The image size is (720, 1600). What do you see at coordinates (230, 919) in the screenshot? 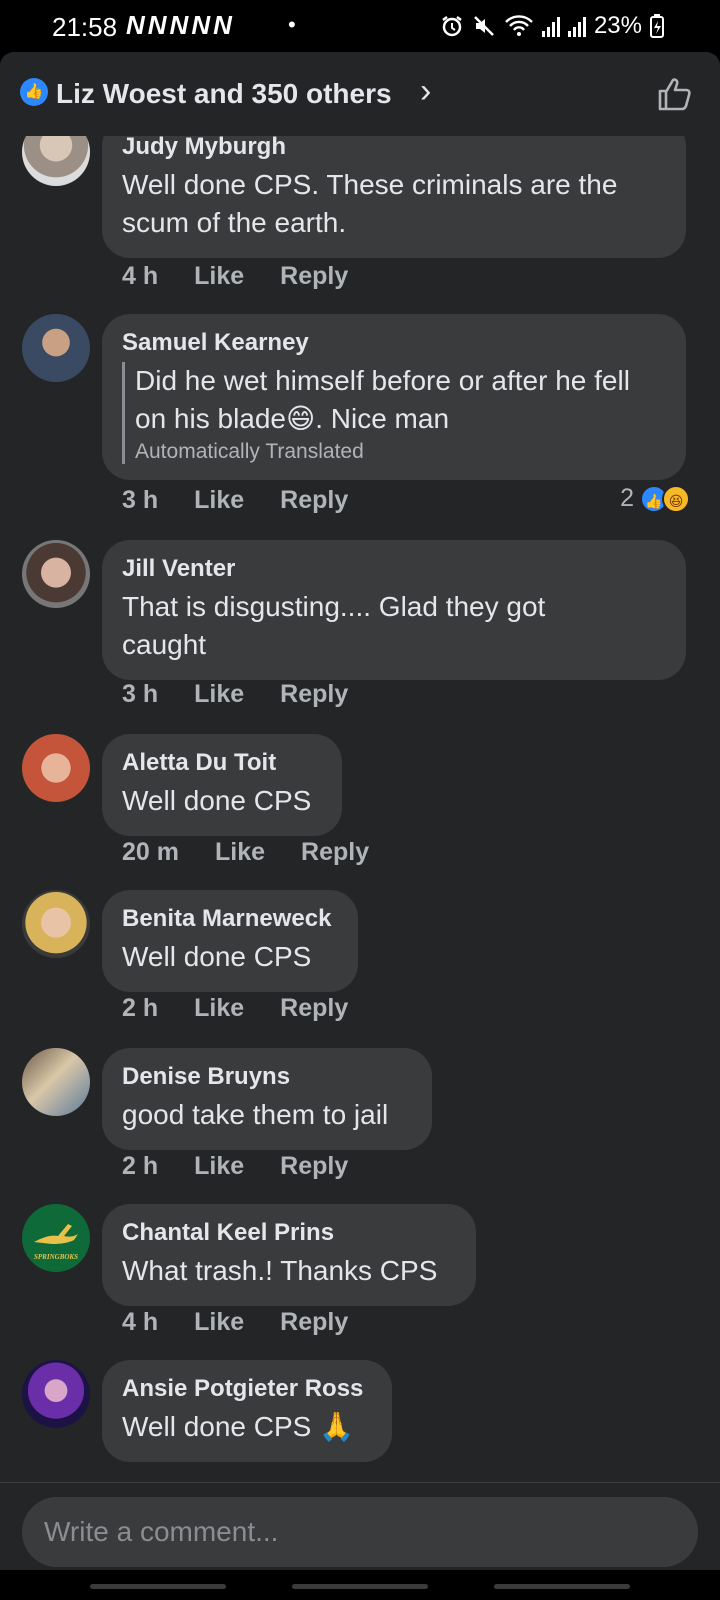
I see `comment-author: Benita Marneweck` at bounding box center [230, 919].